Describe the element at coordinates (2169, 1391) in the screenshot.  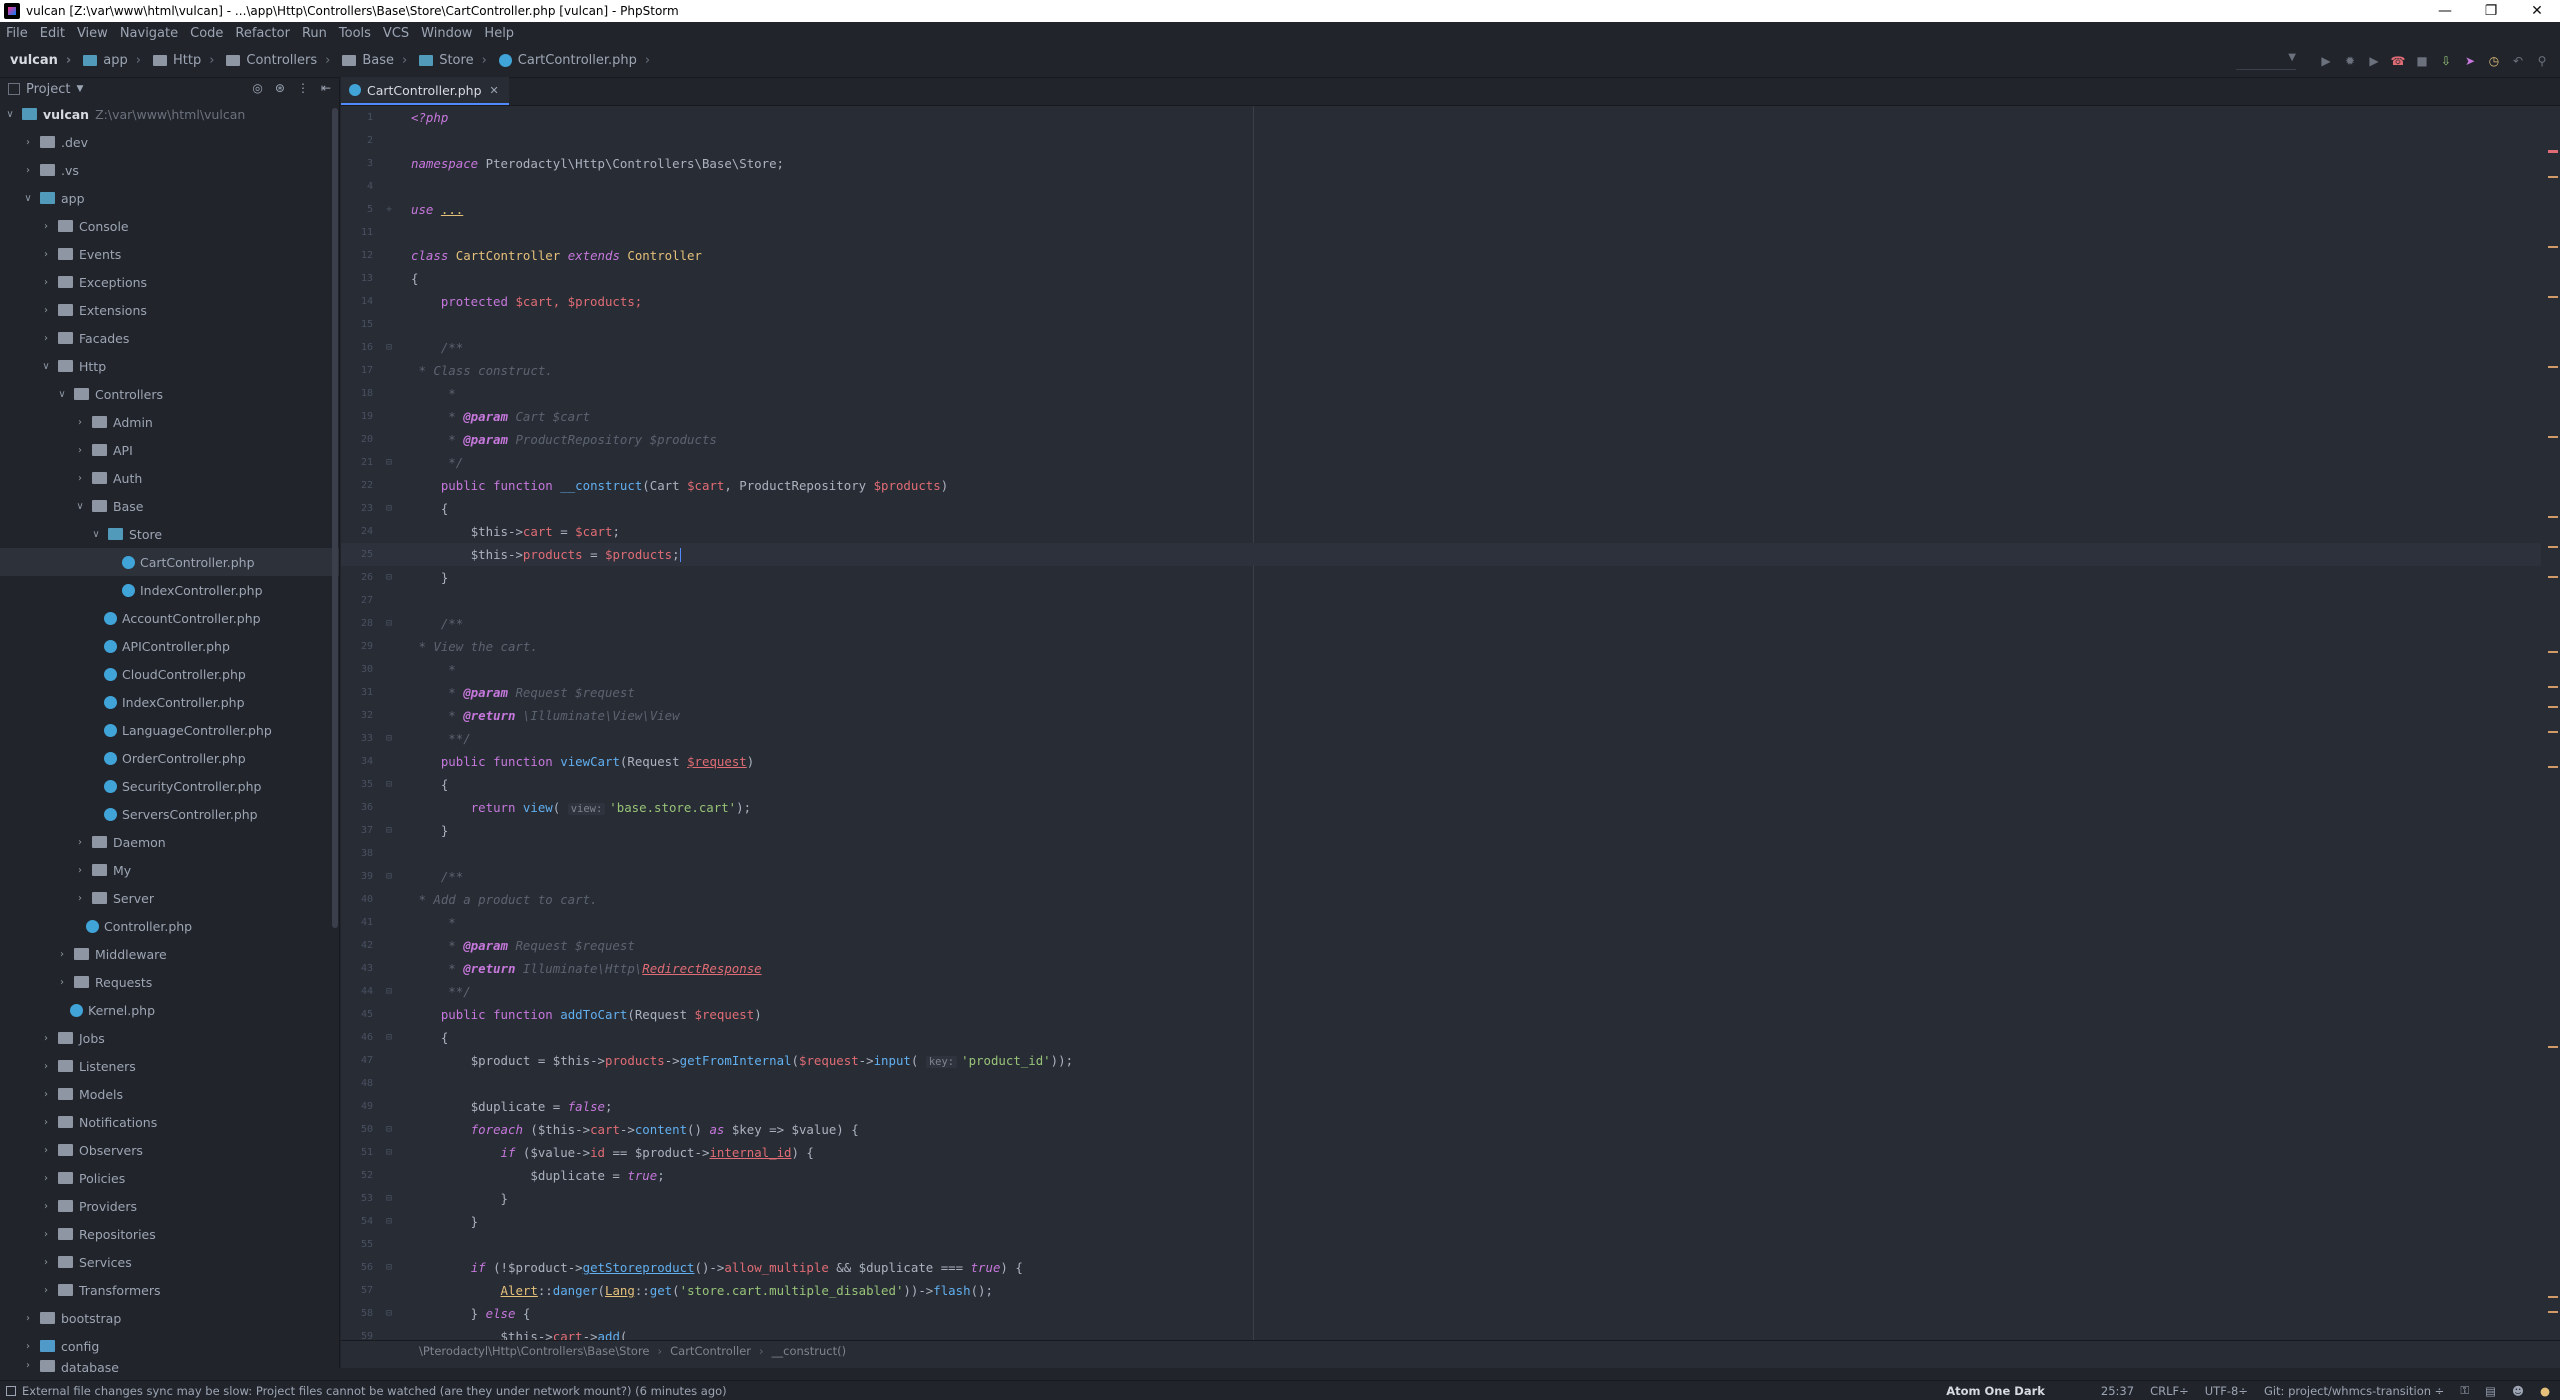
I see `line-separator: CRLF÷` at that location.